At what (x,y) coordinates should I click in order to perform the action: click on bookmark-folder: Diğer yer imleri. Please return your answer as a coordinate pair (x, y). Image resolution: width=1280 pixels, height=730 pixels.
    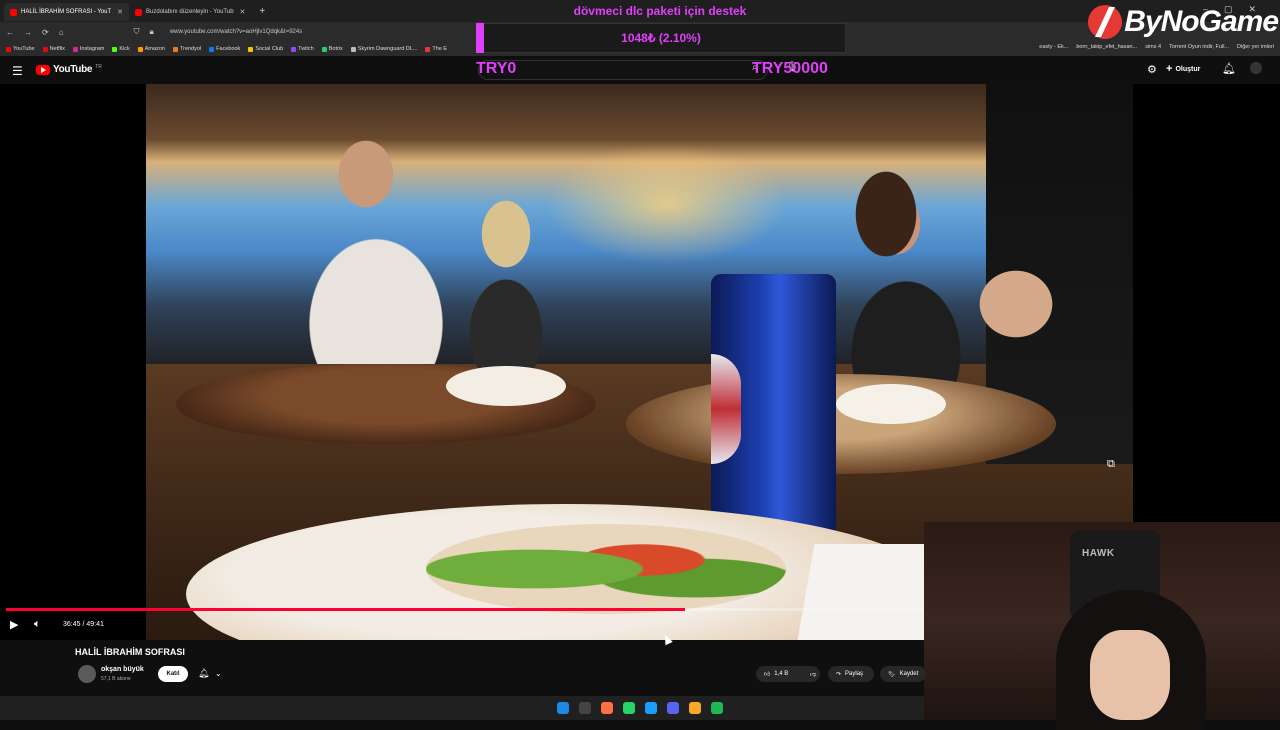
    Looking at the image, I should click on (1255, 47).